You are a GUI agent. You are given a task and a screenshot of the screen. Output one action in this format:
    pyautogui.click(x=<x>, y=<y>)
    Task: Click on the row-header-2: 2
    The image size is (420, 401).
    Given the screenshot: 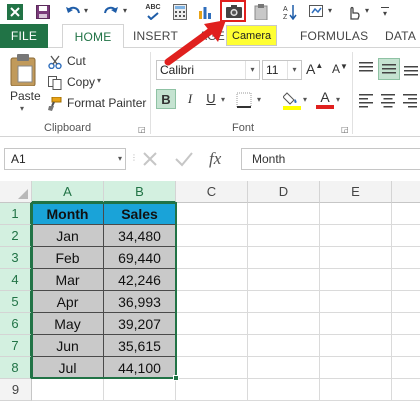 What is the action you would take?
    pyautogui.click(x=16, y=236)
    